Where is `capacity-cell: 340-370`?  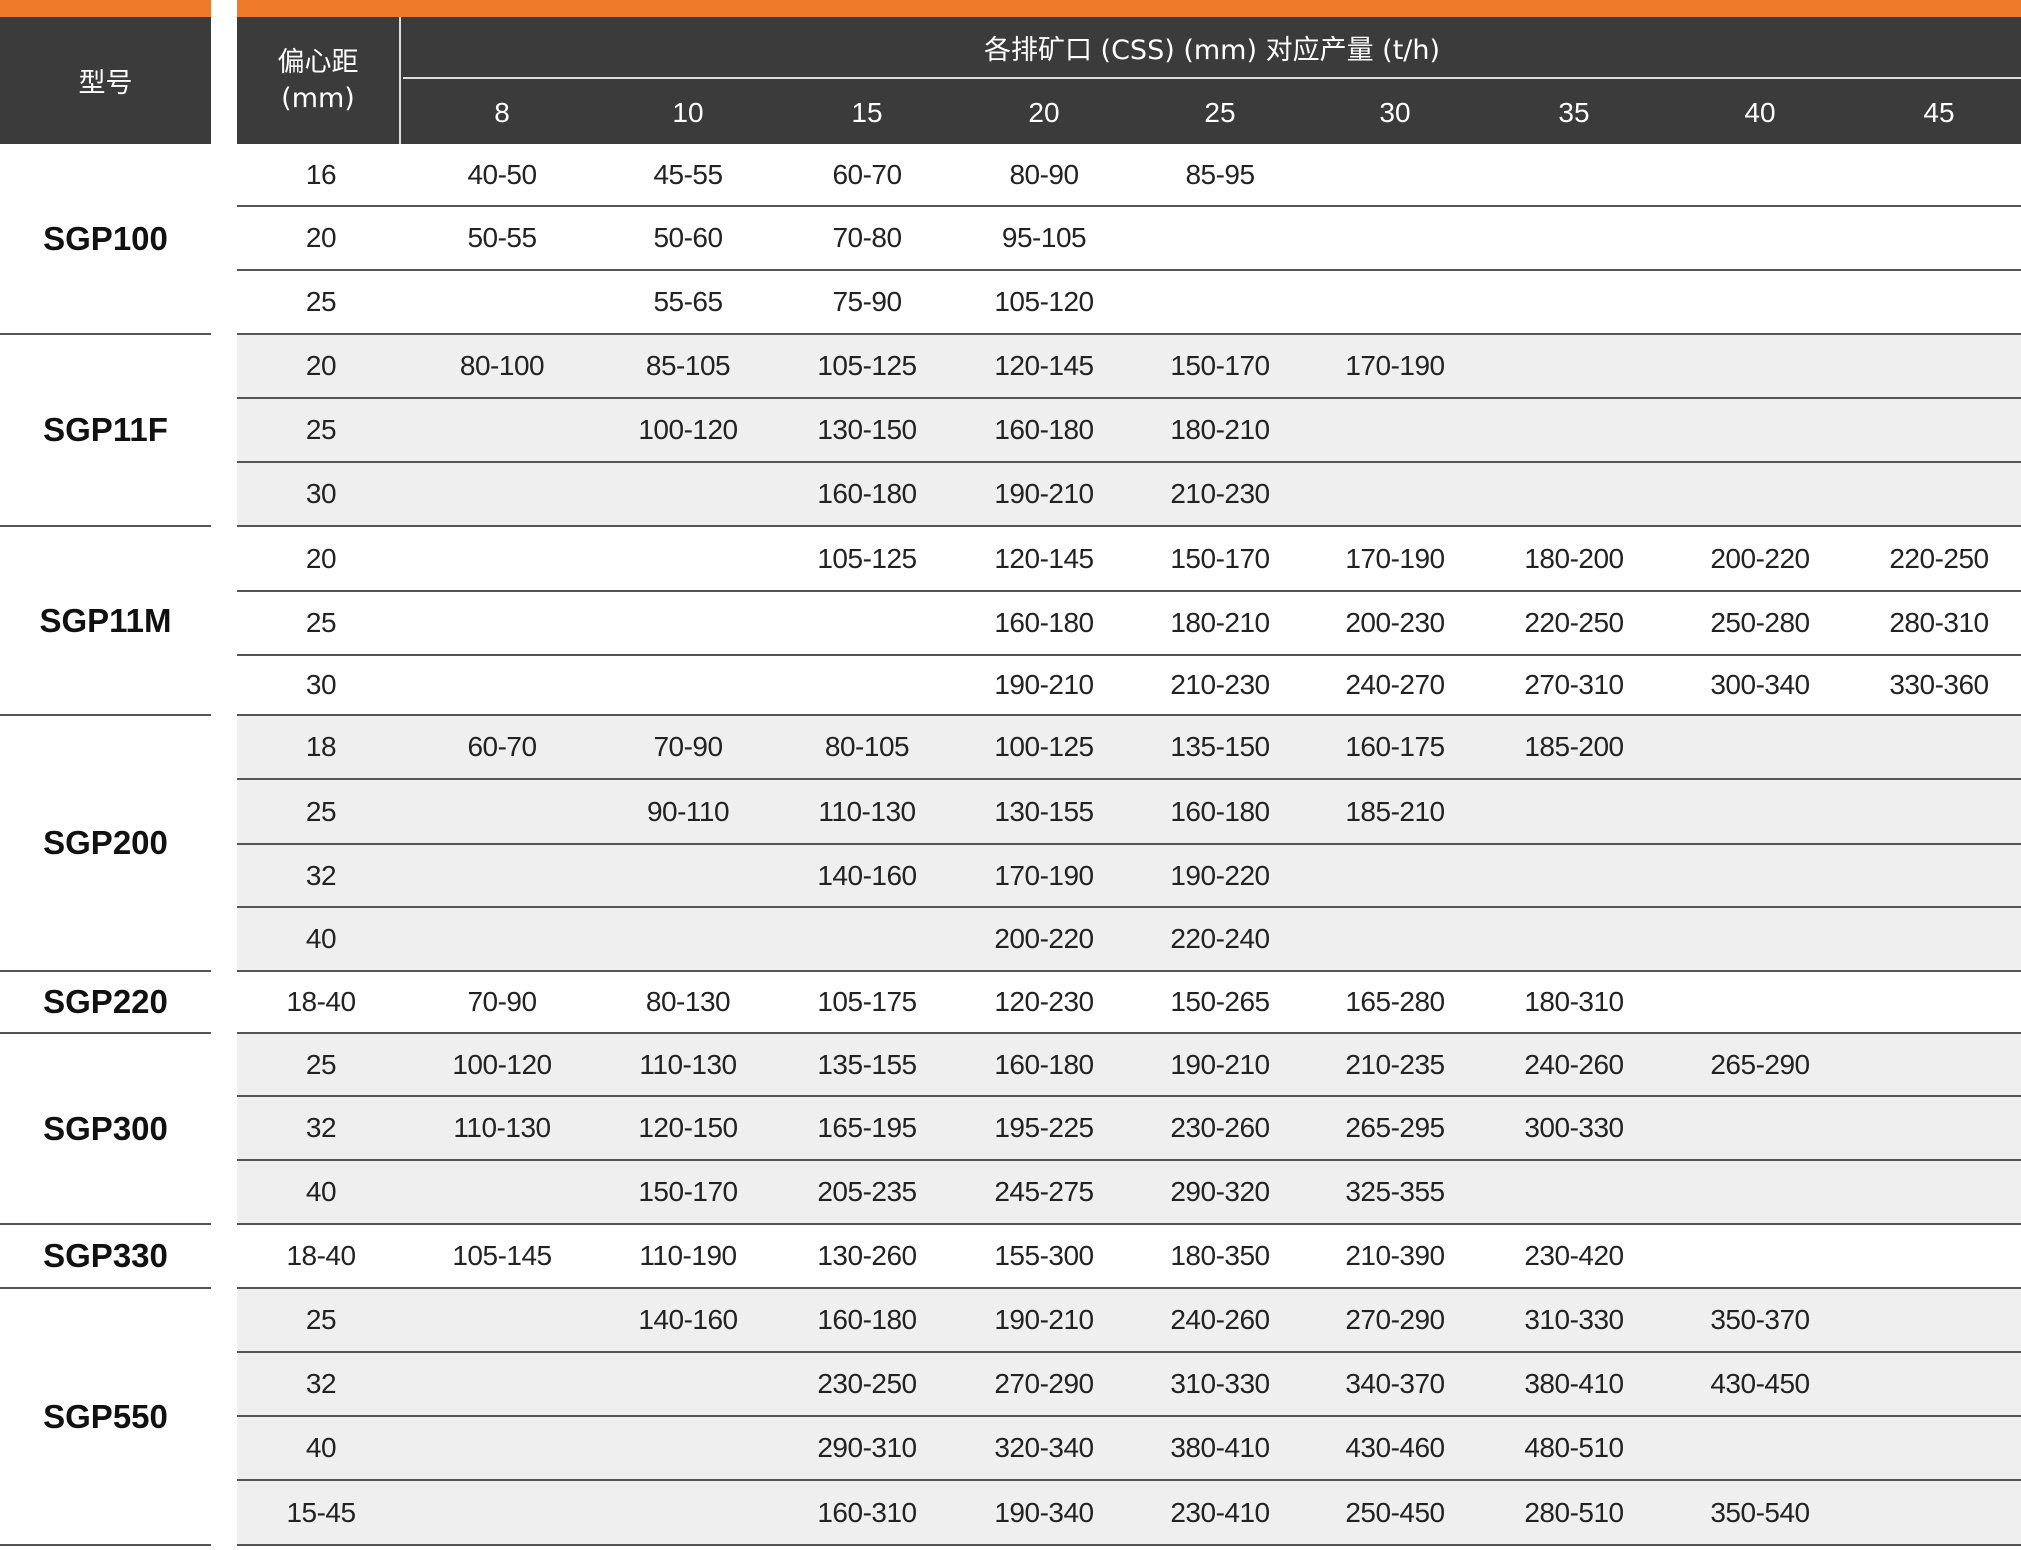
capacity-cell: 340-370 is located at coordinates (1395, 1383).